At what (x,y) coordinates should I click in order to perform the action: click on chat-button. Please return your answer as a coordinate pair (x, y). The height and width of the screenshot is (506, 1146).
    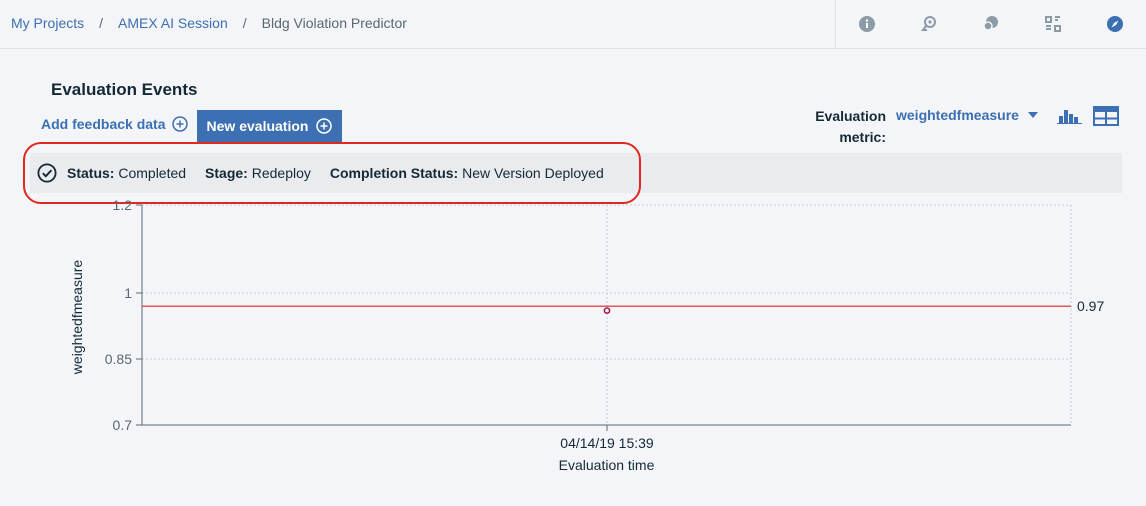
    Looking at the image, I should click on (991, 24).